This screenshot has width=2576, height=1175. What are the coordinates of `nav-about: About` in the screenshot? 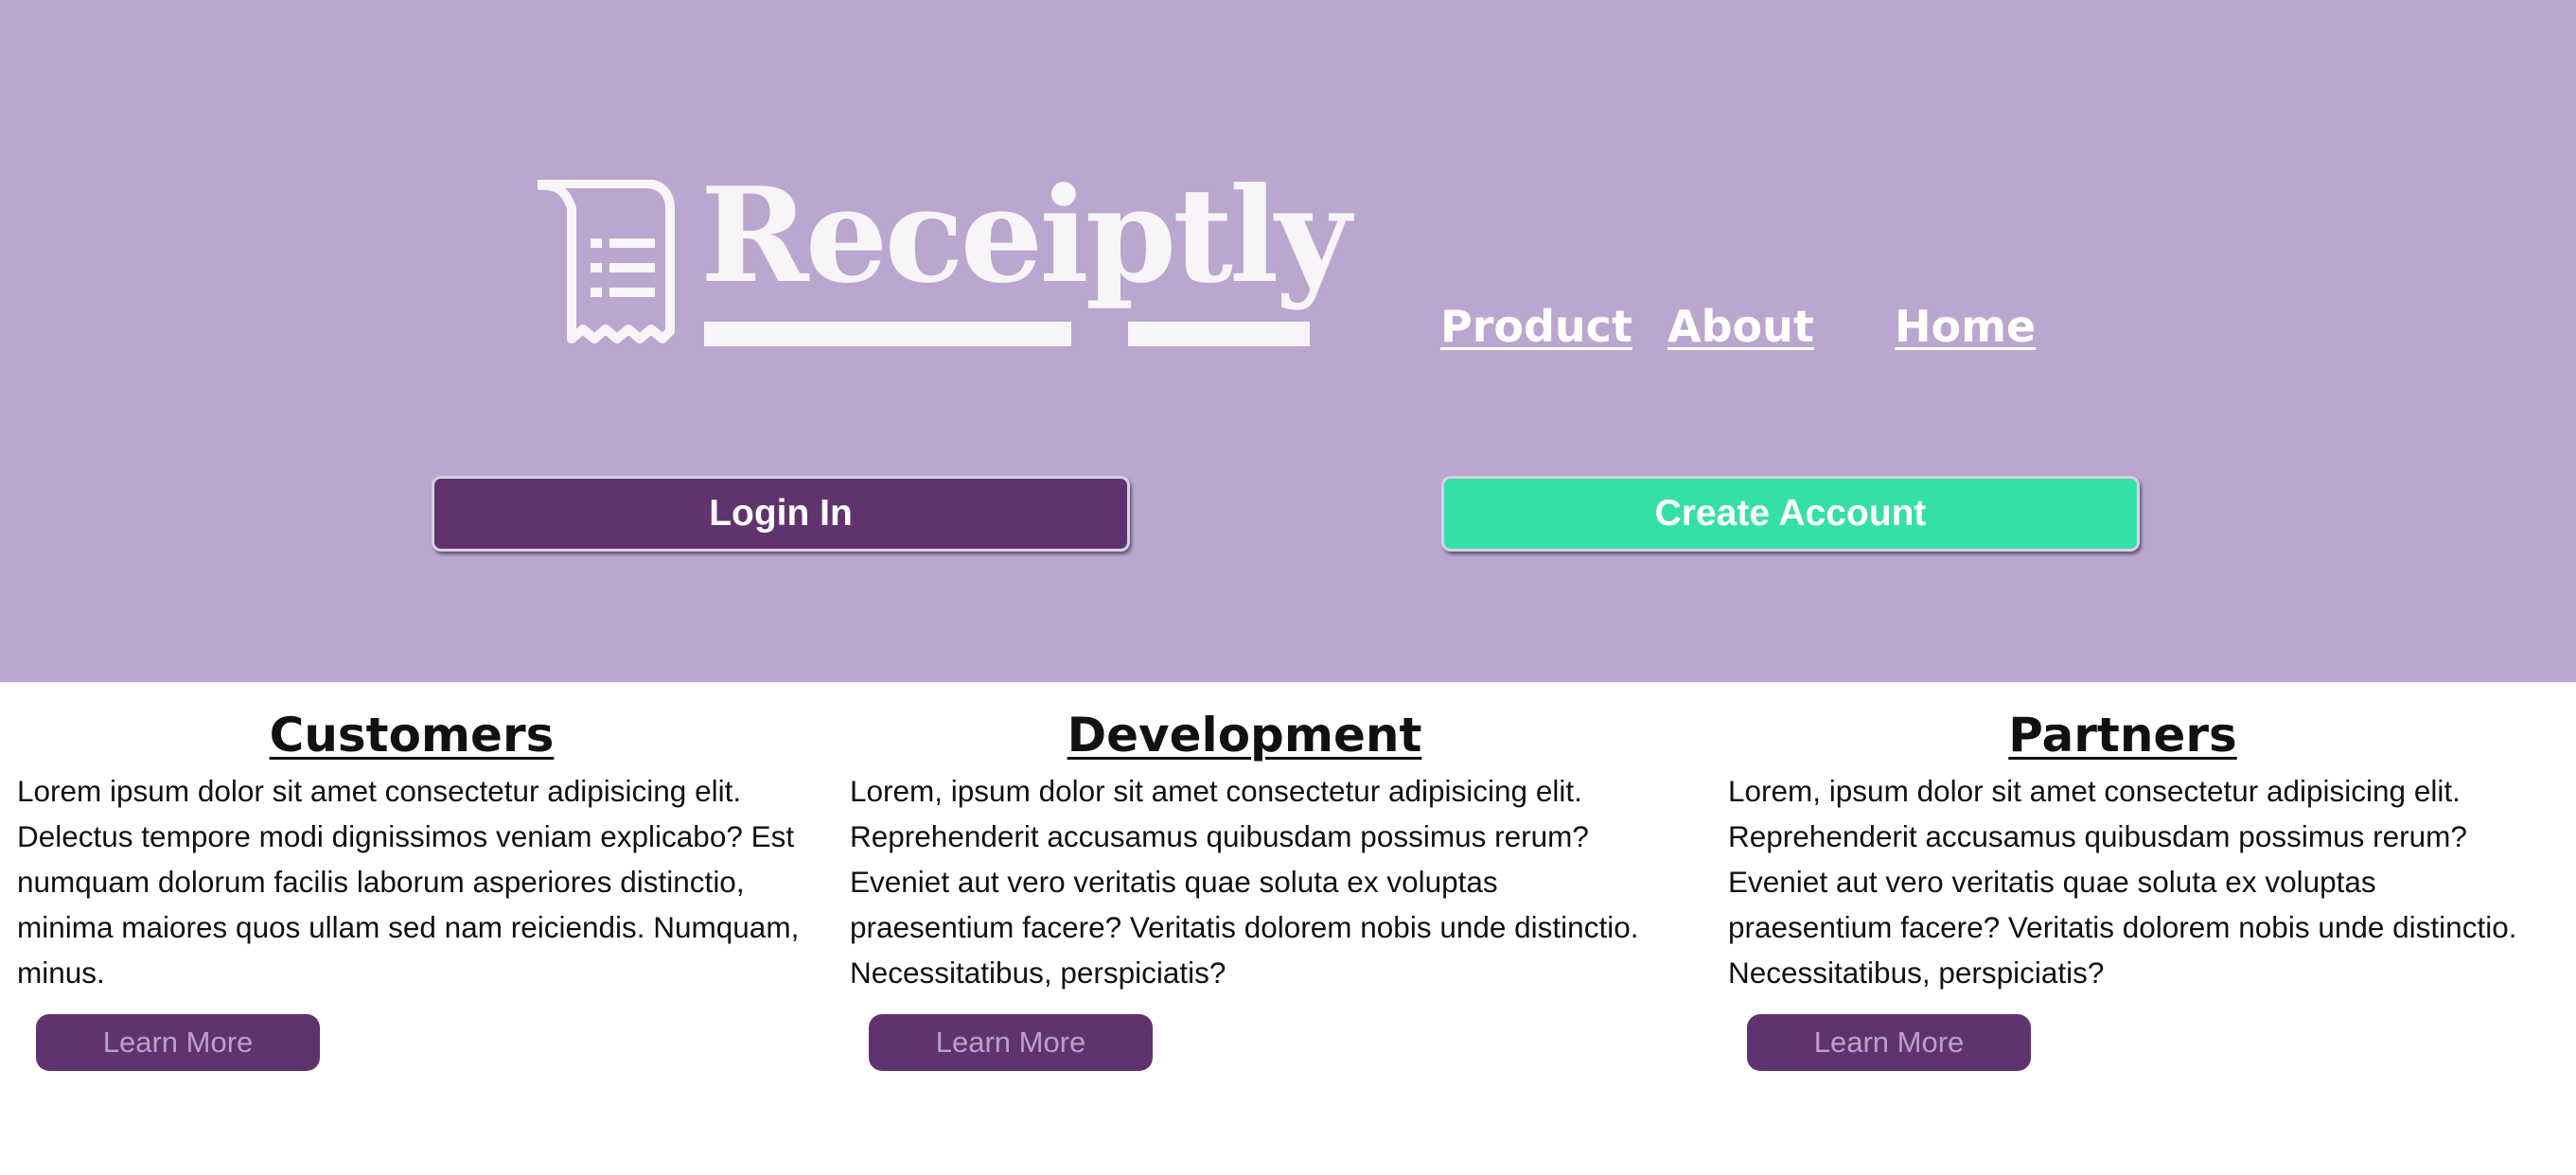 It's located at (1740, 326).